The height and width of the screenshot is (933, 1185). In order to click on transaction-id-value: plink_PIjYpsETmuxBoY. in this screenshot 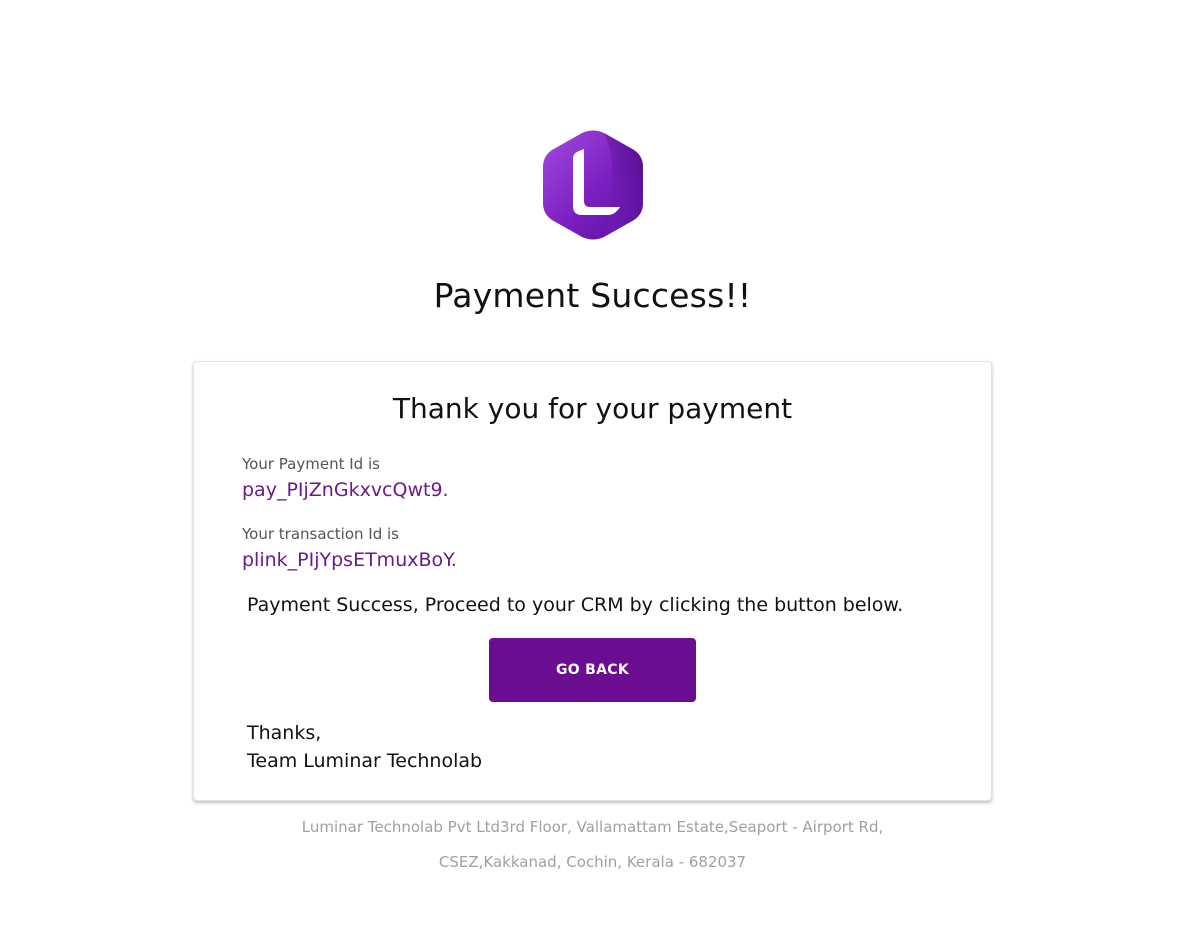, I will do `click(349, 560)`.